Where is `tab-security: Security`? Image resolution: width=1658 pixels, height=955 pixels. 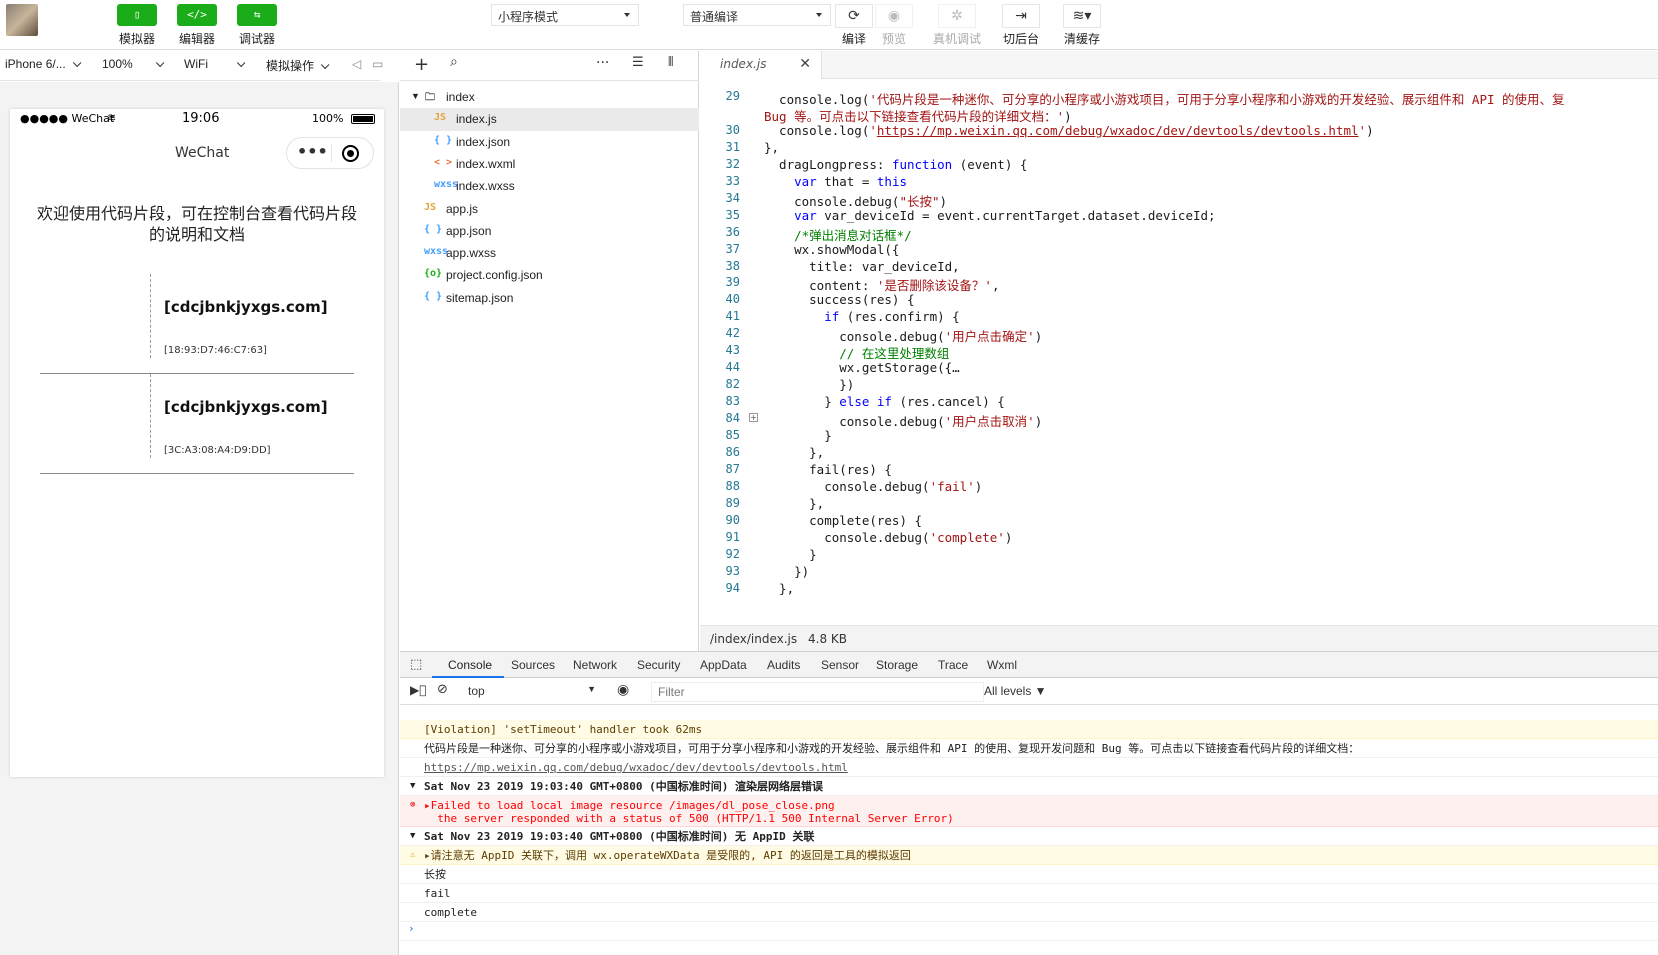 tab-security: Security is located at coordinates (658, 665).